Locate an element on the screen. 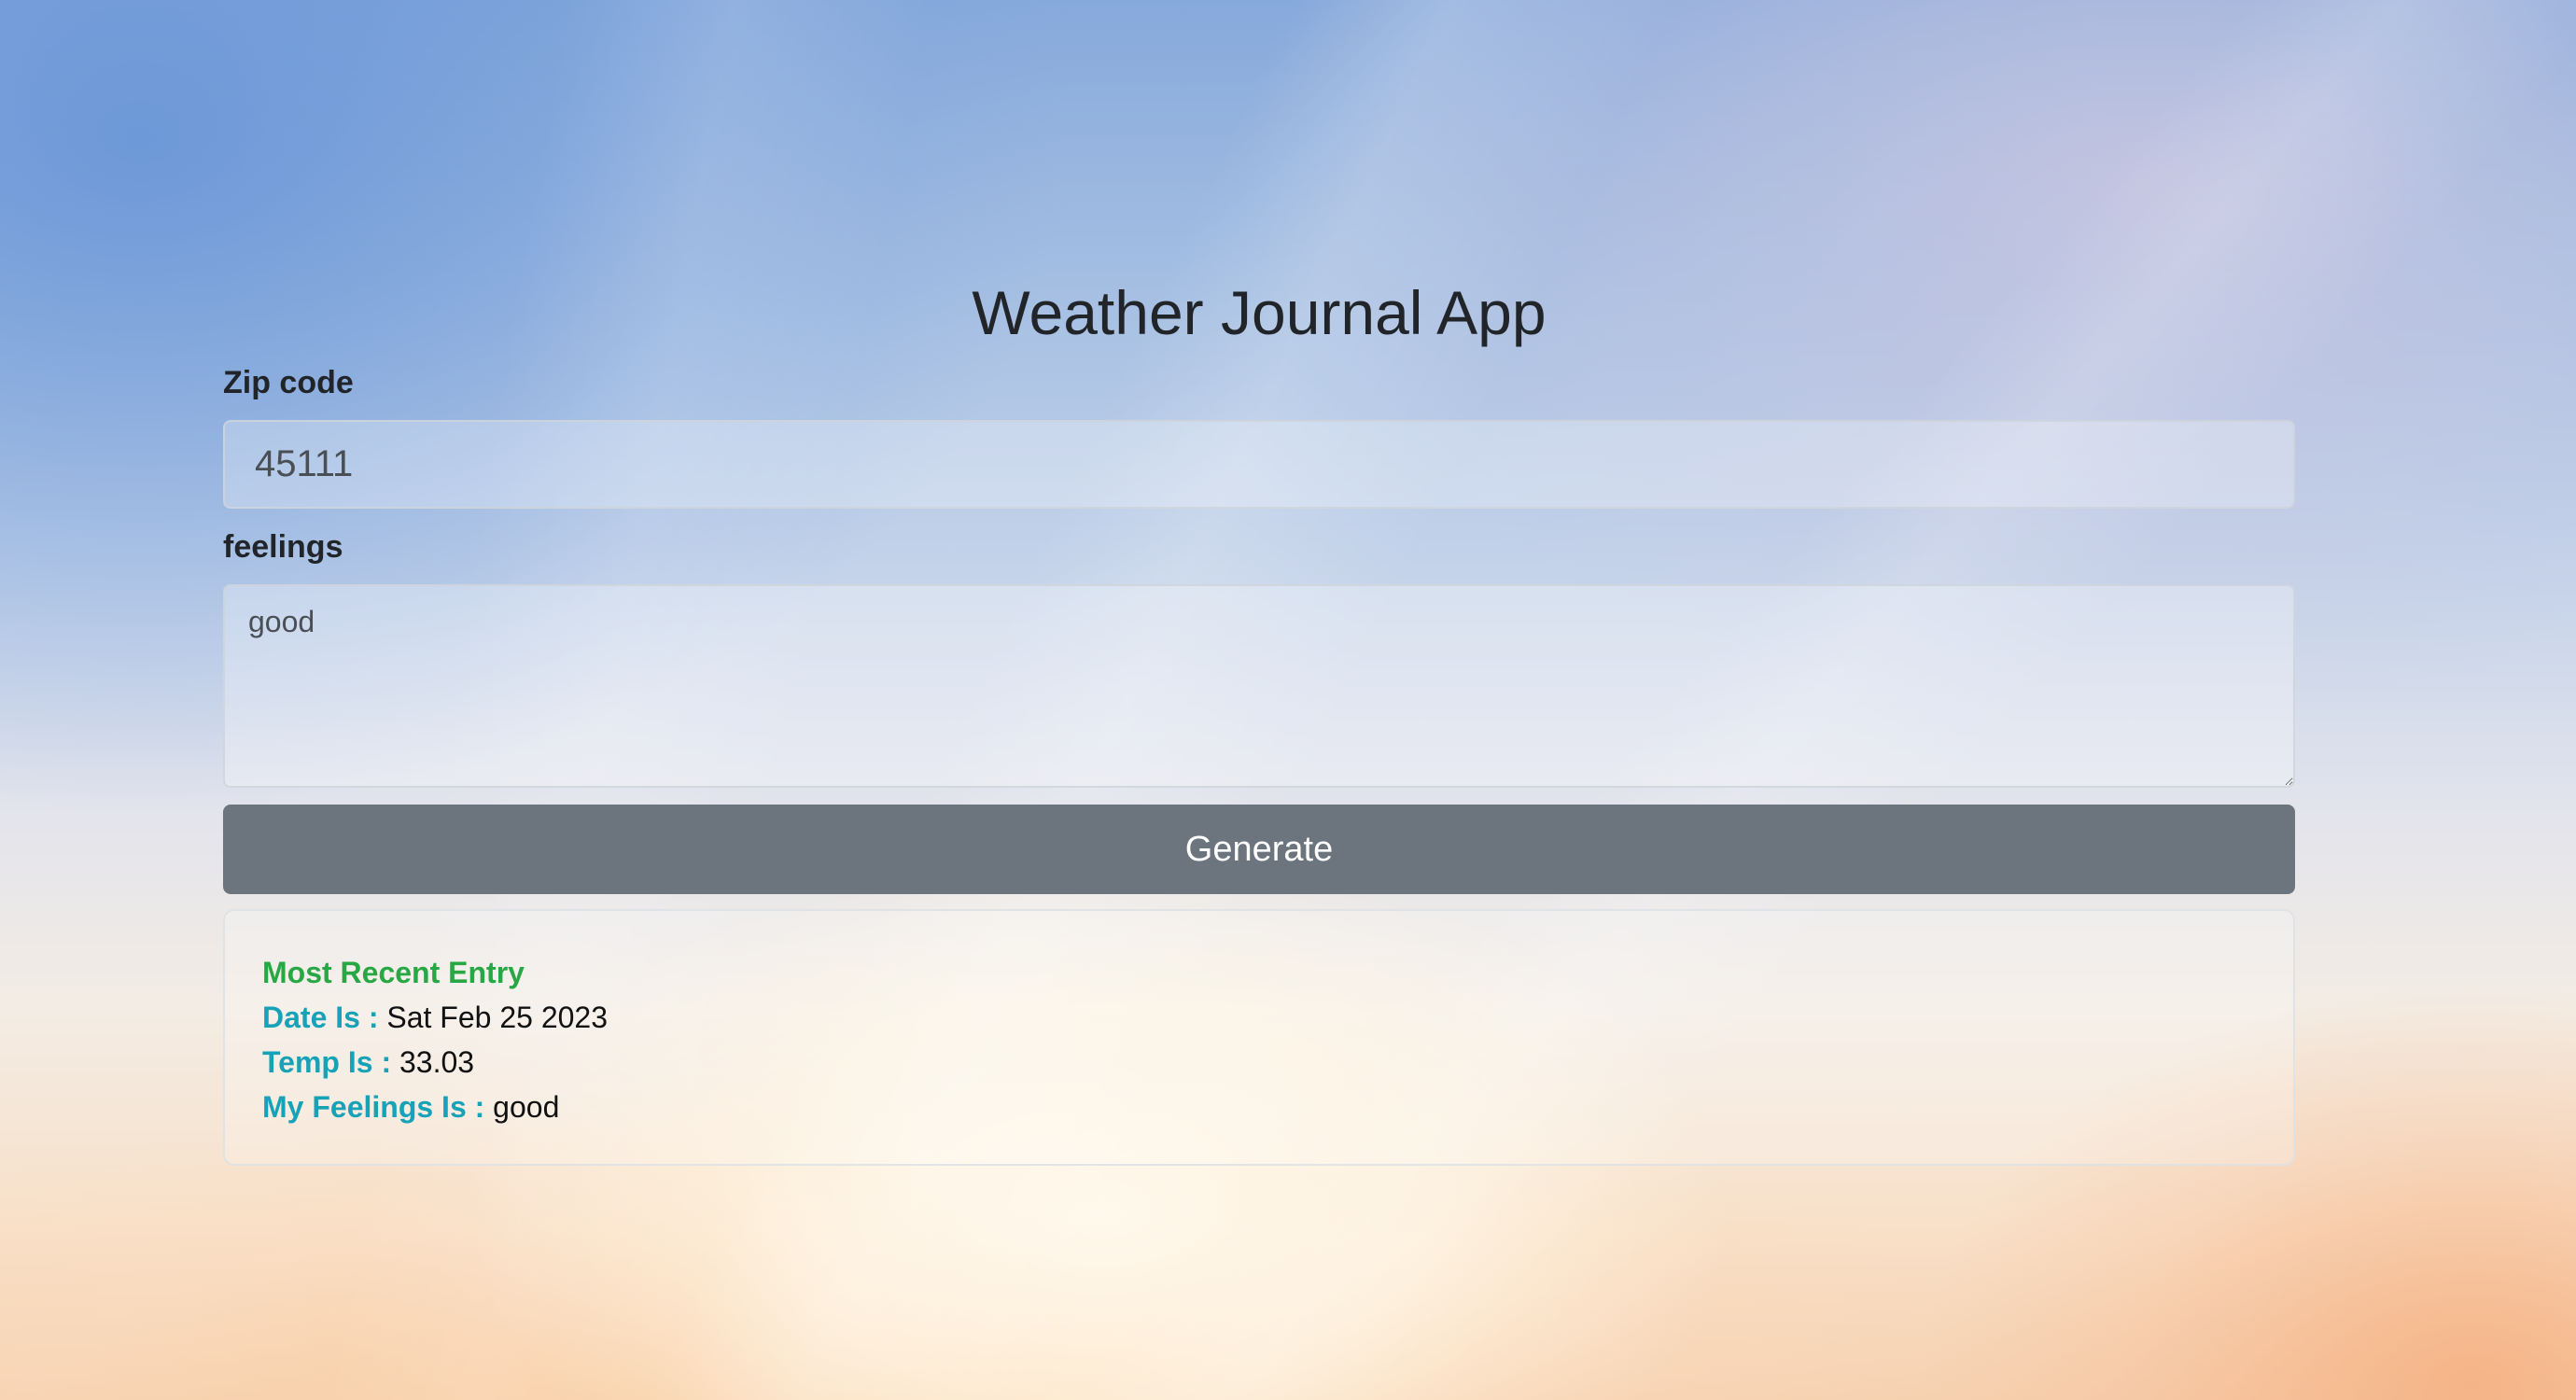 Image resolution: width=2576 pixels, height=1400 pixels. entry-temp-label: Temp Is : is located at coordinates (330, 1062).